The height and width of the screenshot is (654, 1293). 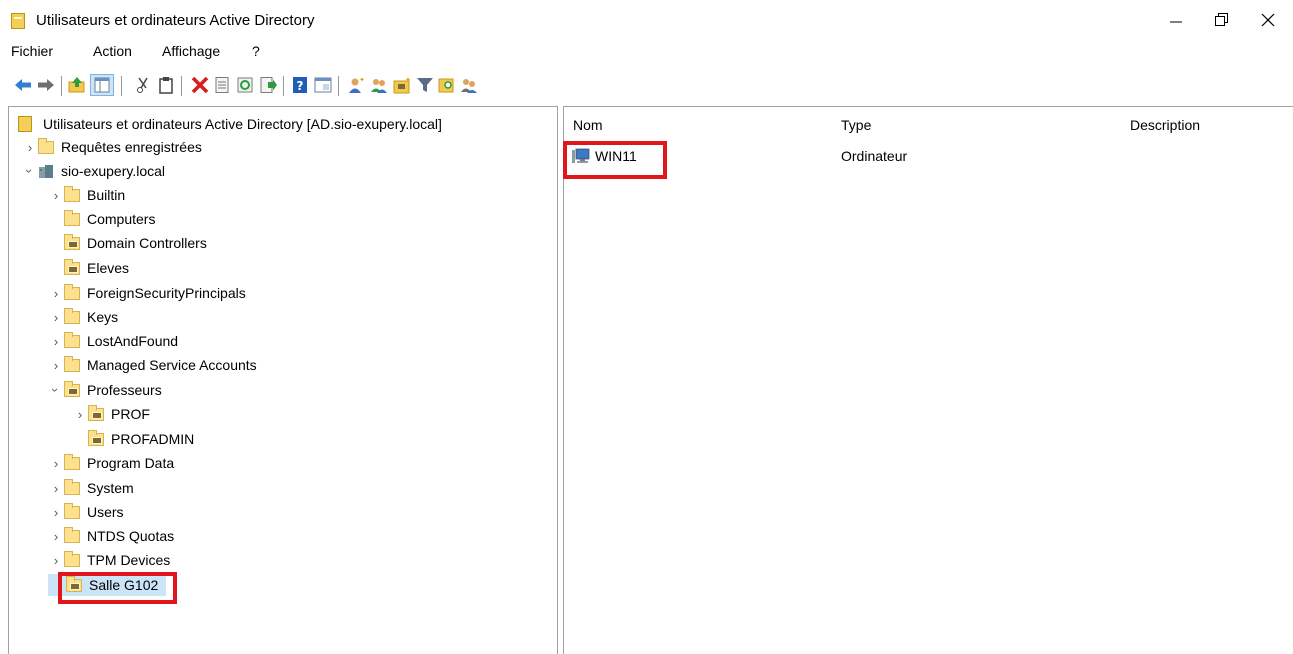 I want to click on menu-bar: Fichier Action Affichage ?, so click(x=646, y=52).